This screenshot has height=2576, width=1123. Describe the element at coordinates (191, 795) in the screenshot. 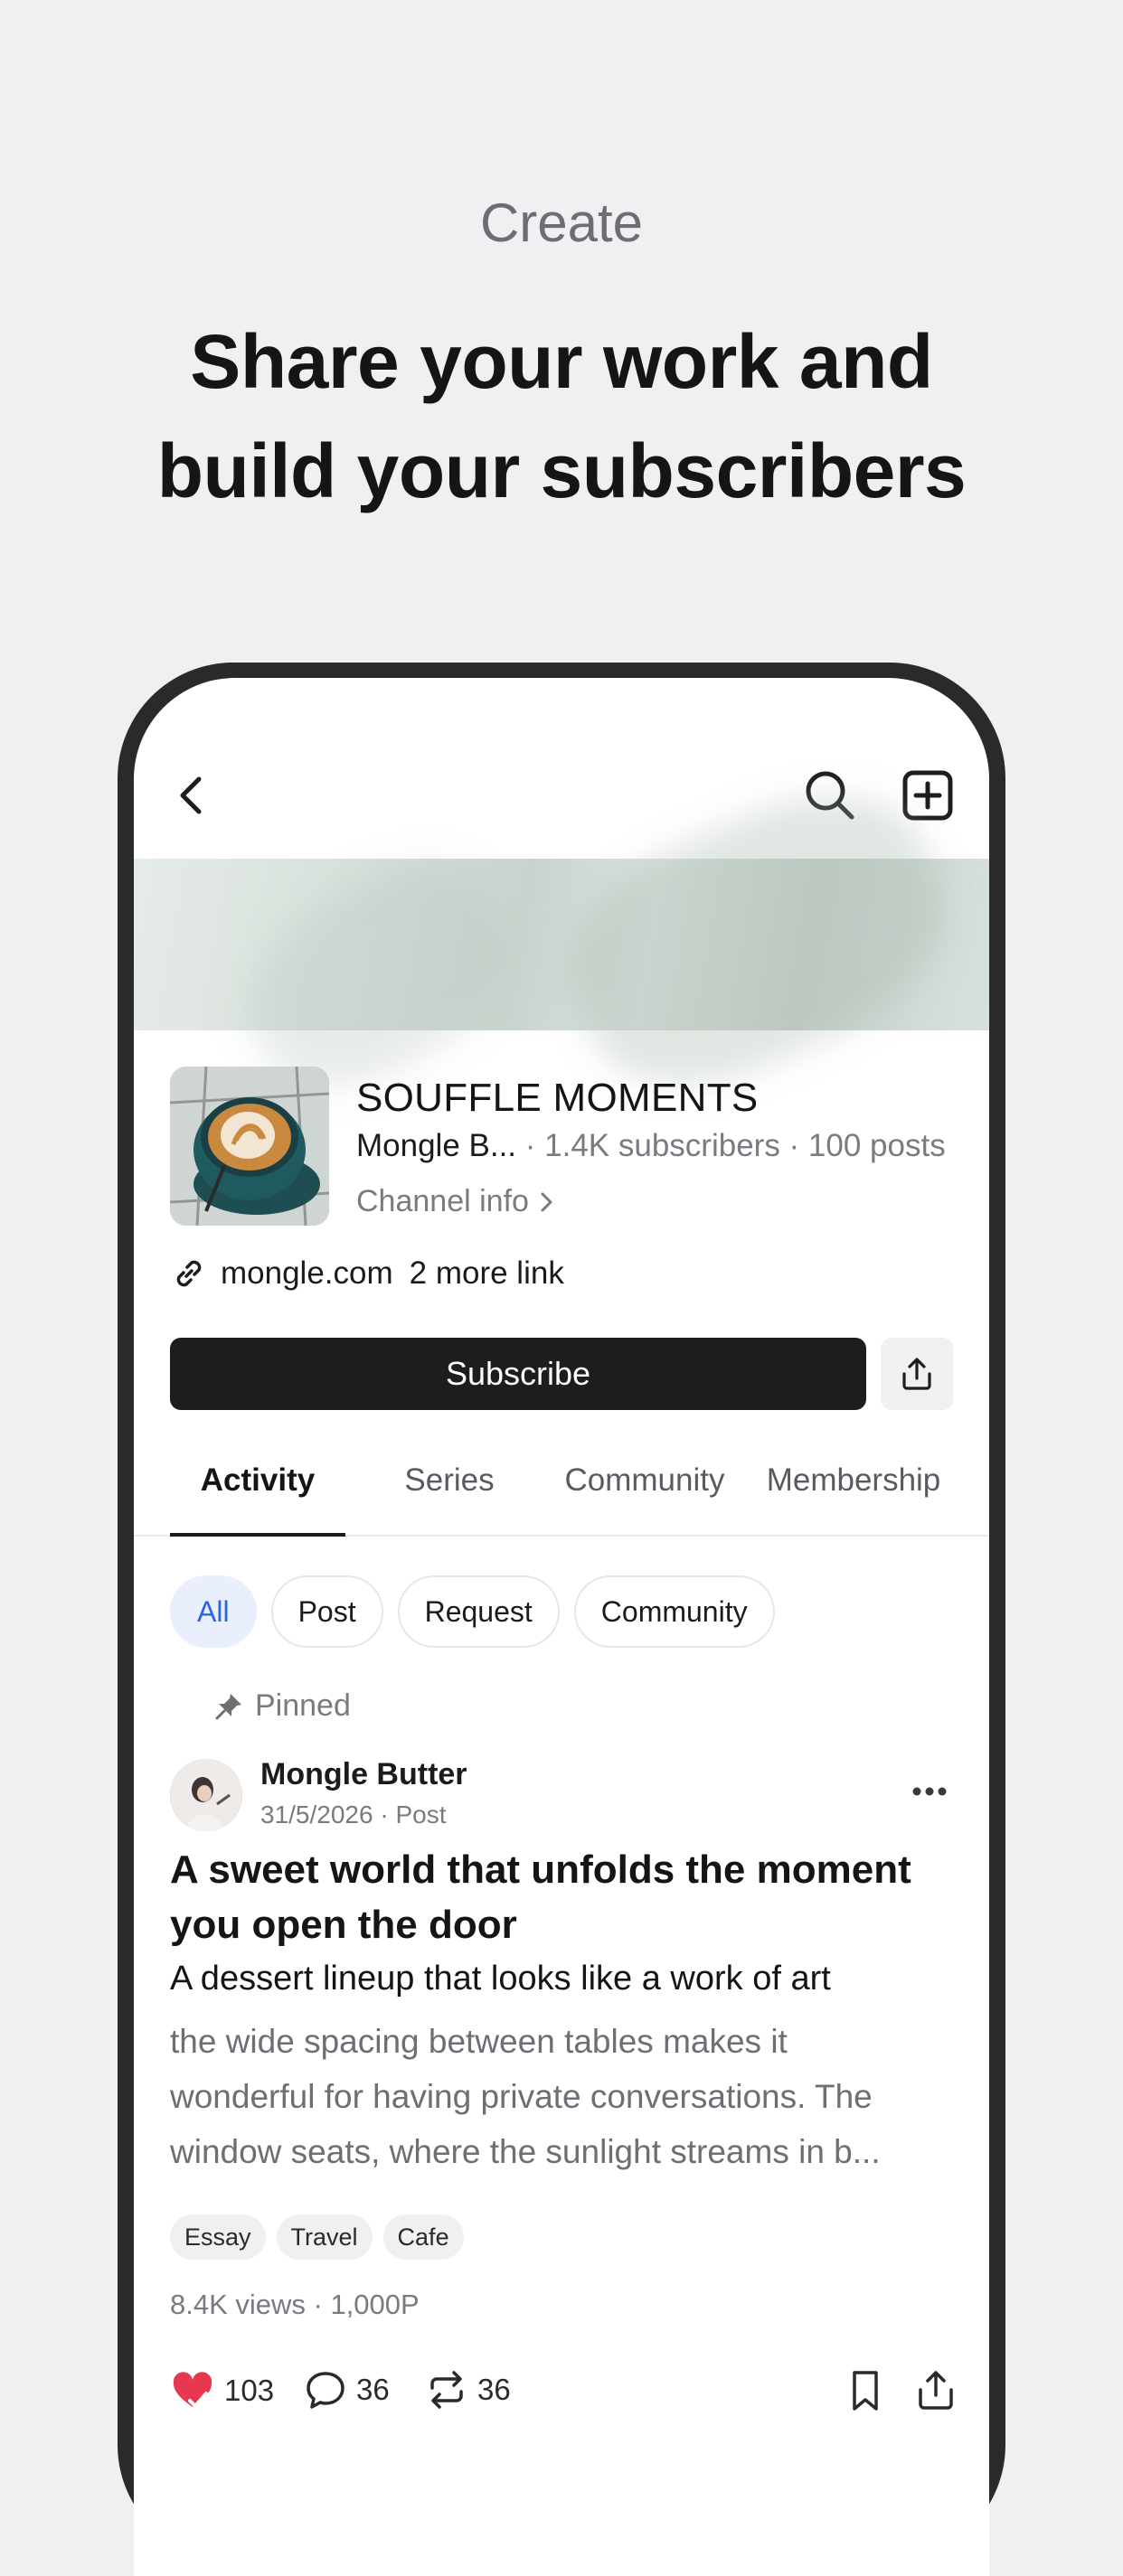

I see `back-arrow-icon` at that location.